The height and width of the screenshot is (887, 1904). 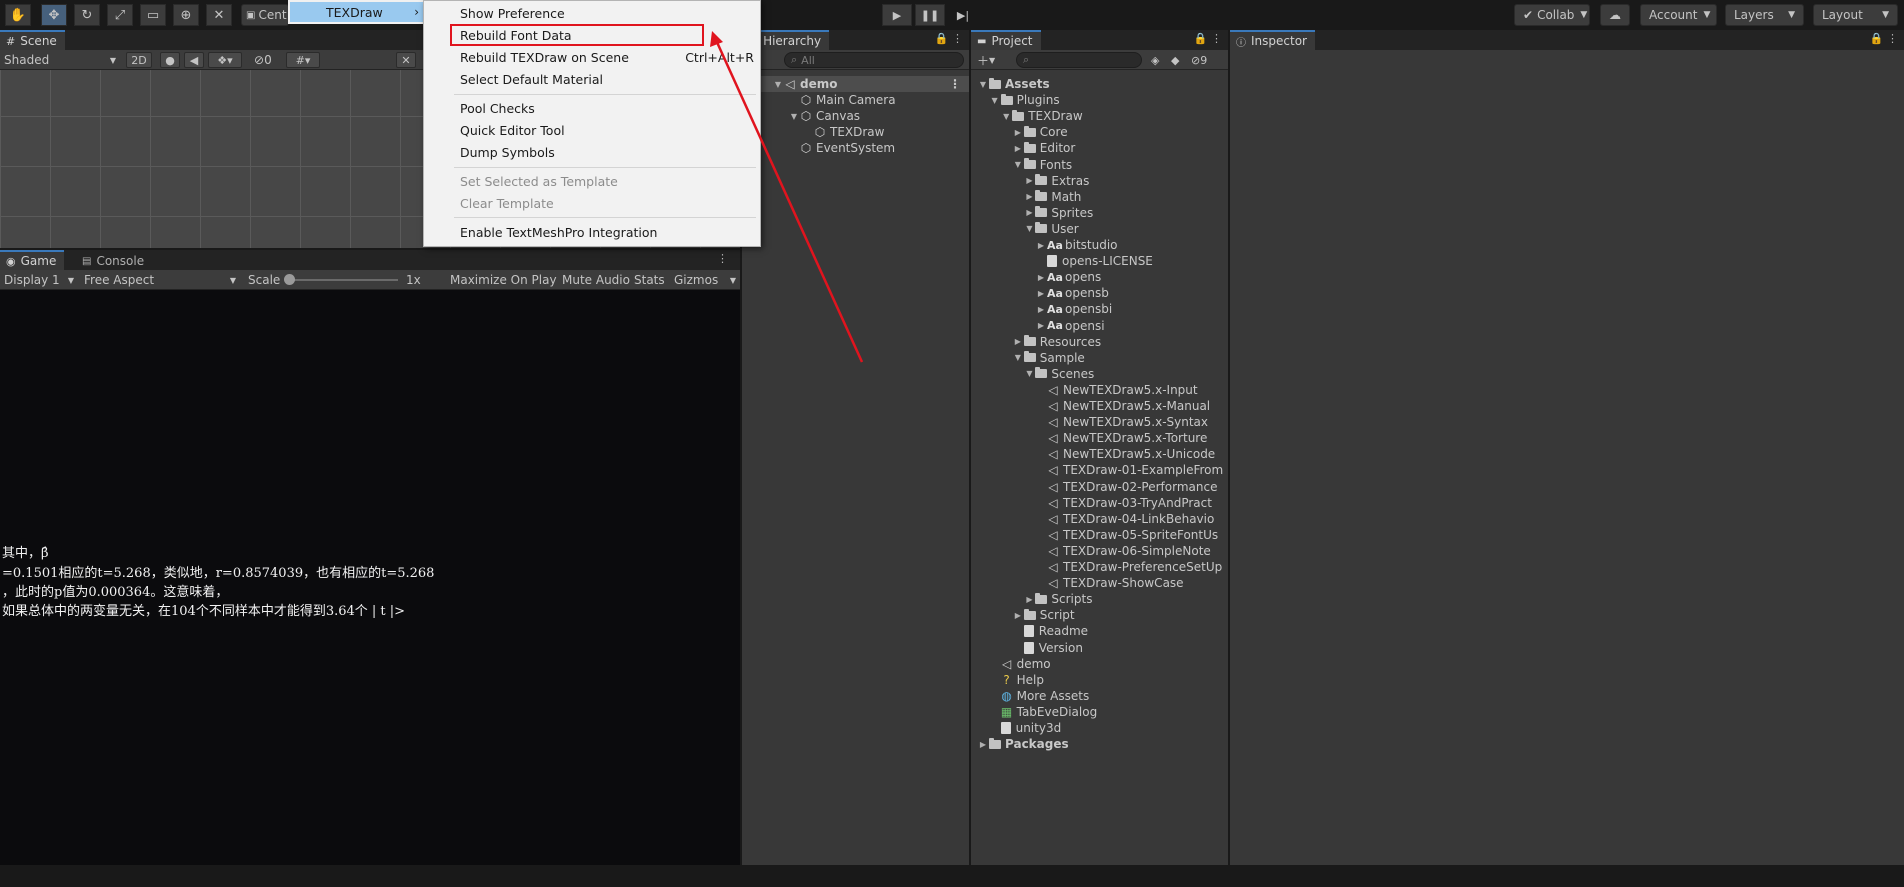 What do you see at coordinates (153, 15) in the screenshot?
I see `rect-tool-icon: ▭` at bounding box center [153, 15].